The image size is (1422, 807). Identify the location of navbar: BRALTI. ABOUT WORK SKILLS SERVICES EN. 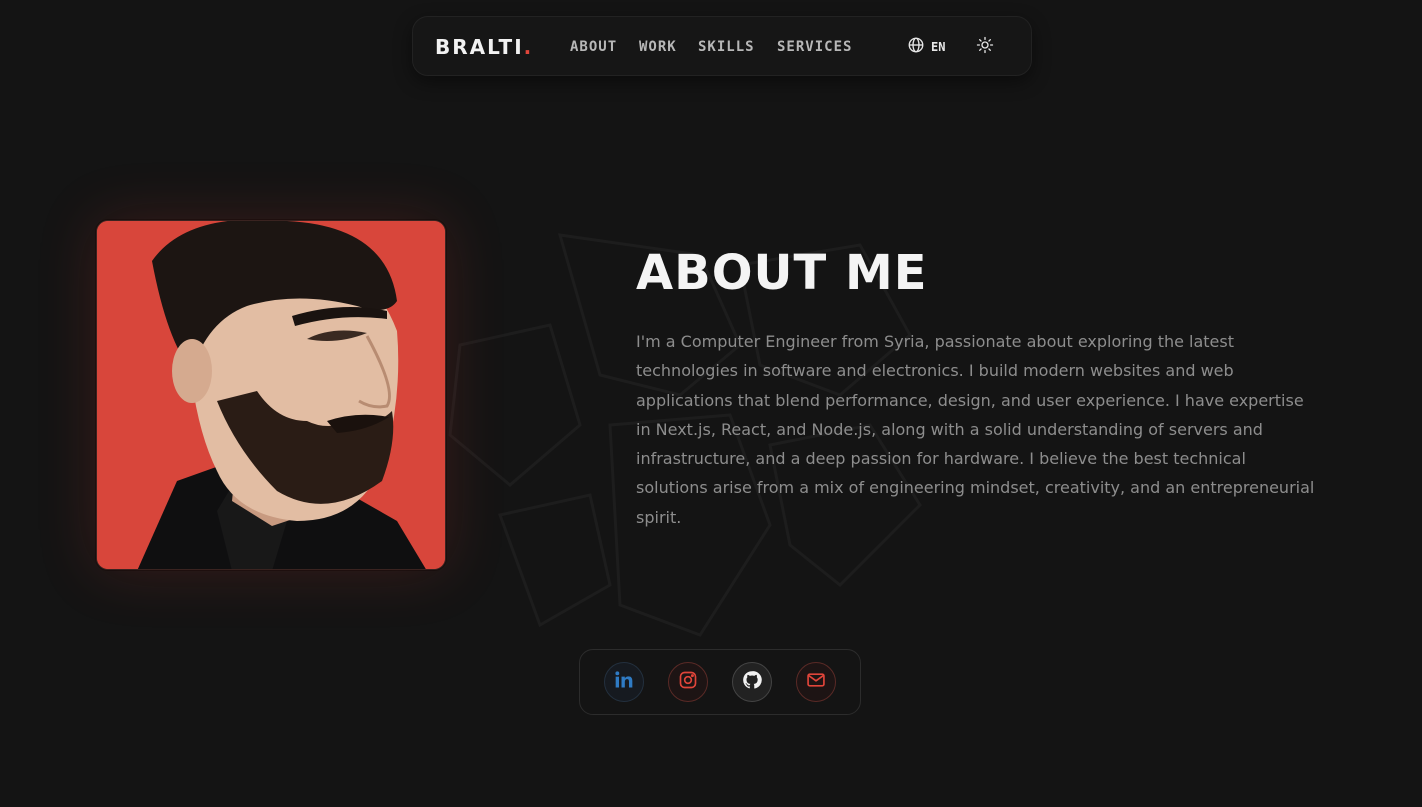
(722, 46).